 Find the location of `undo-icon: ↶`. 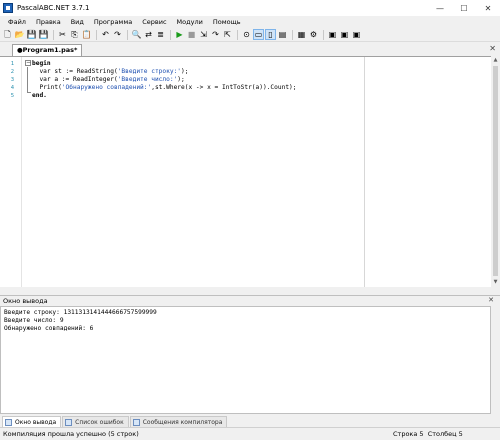

undo-icon: ↶ is located at coordinates (105, 34).